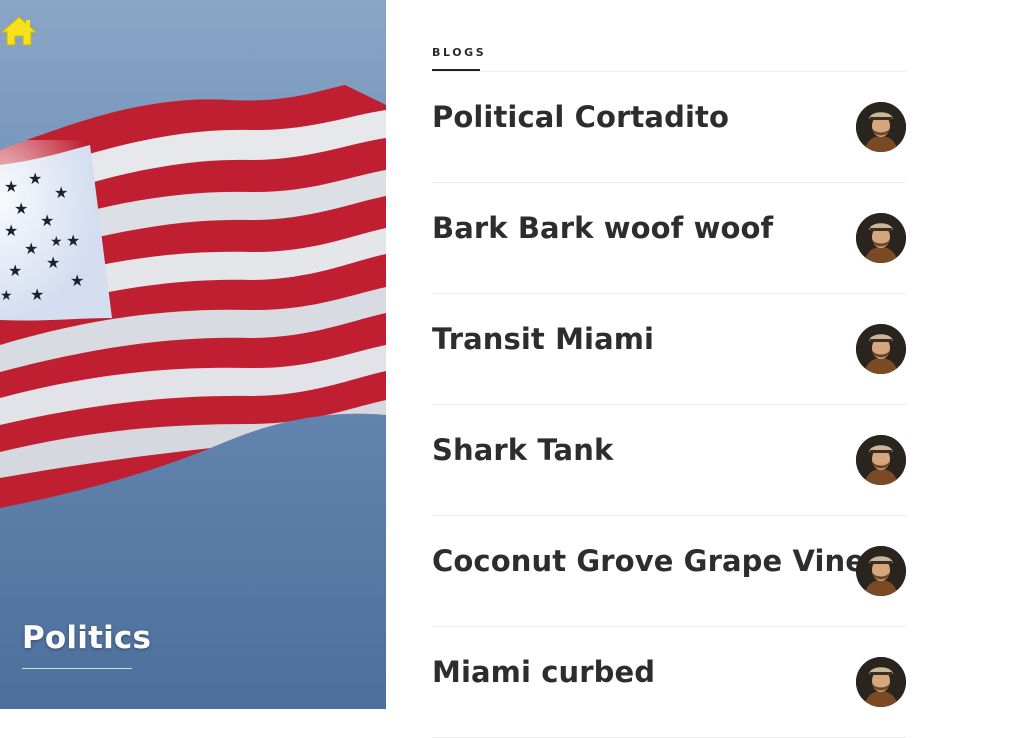  Describe the element at coordinates (459, 52) in the screenshot. I see `section-label: BLOGS` at that location.